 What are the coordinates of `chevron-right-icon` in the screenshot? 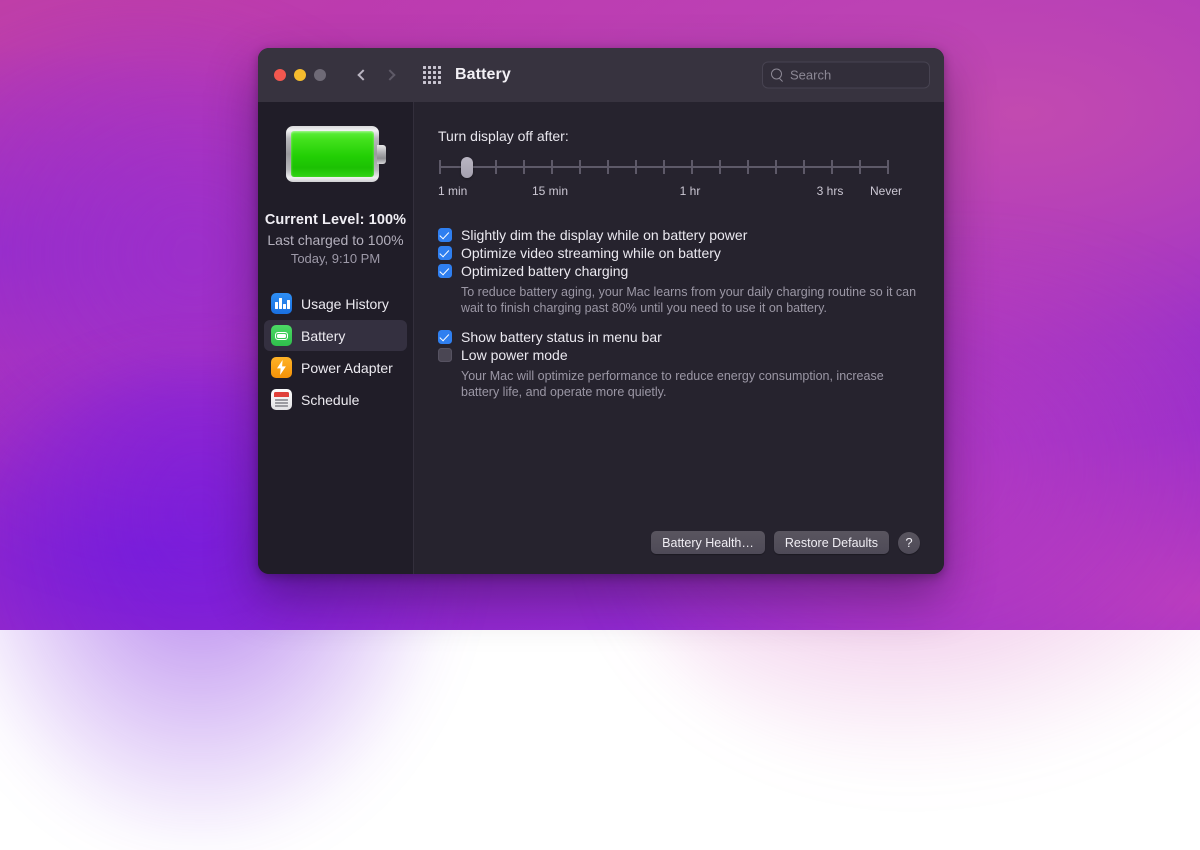 It's located at (390, 75).